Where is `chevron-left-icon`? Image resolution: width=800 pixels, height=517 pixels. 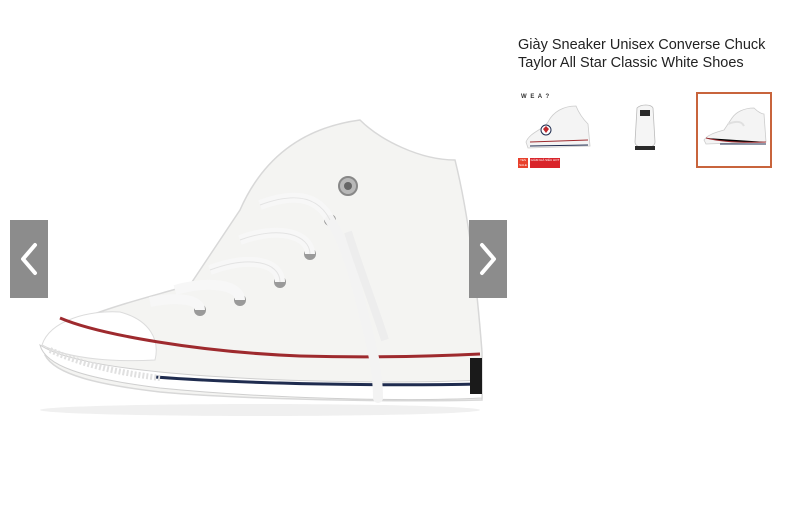
chevron-left-icon is located at coordinates (29, 259).